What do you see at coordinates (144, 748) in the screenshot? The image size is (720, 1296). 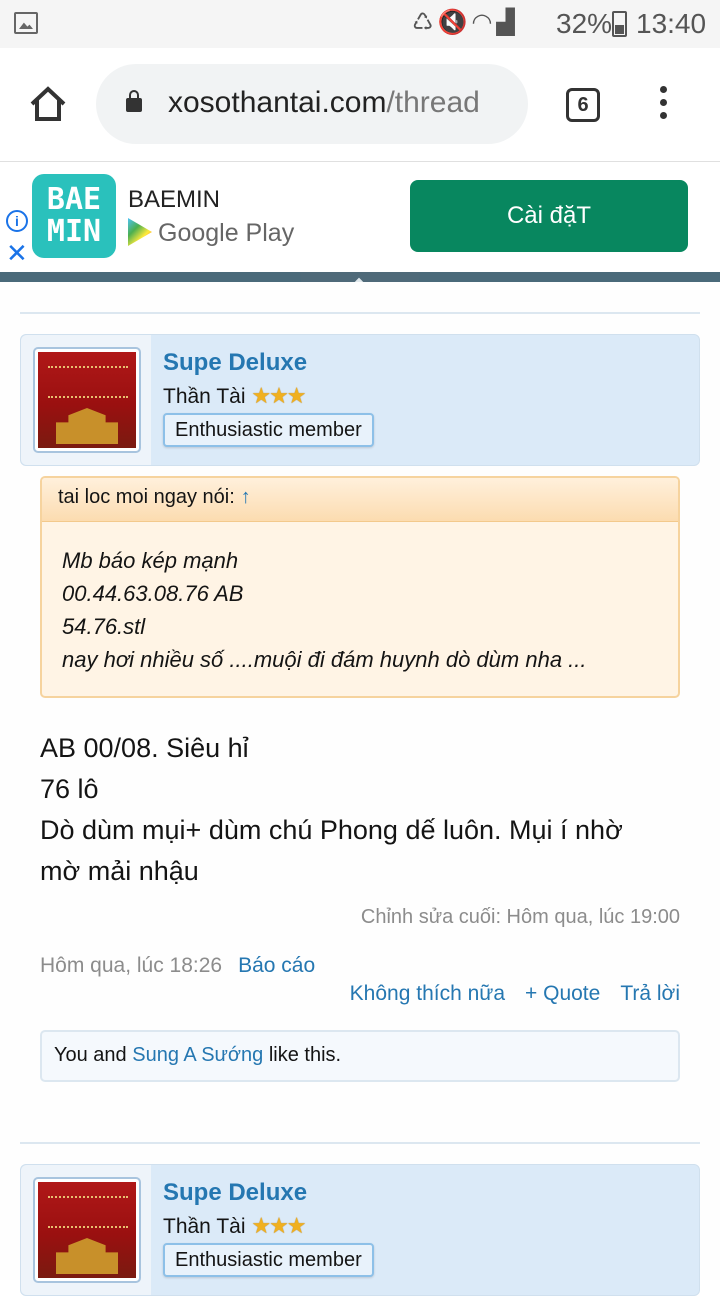 I see `post-line: AB 00/08. Siêu hỉ` at bounding box center [144, 748].